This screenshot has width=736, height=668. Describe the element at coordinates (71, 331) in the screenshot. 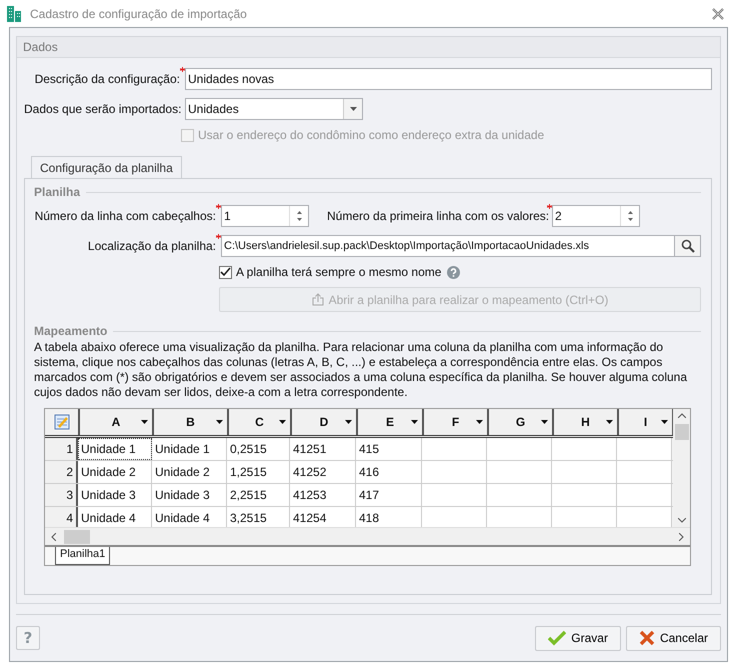

I see `section-title: Mapeamento` at that location.